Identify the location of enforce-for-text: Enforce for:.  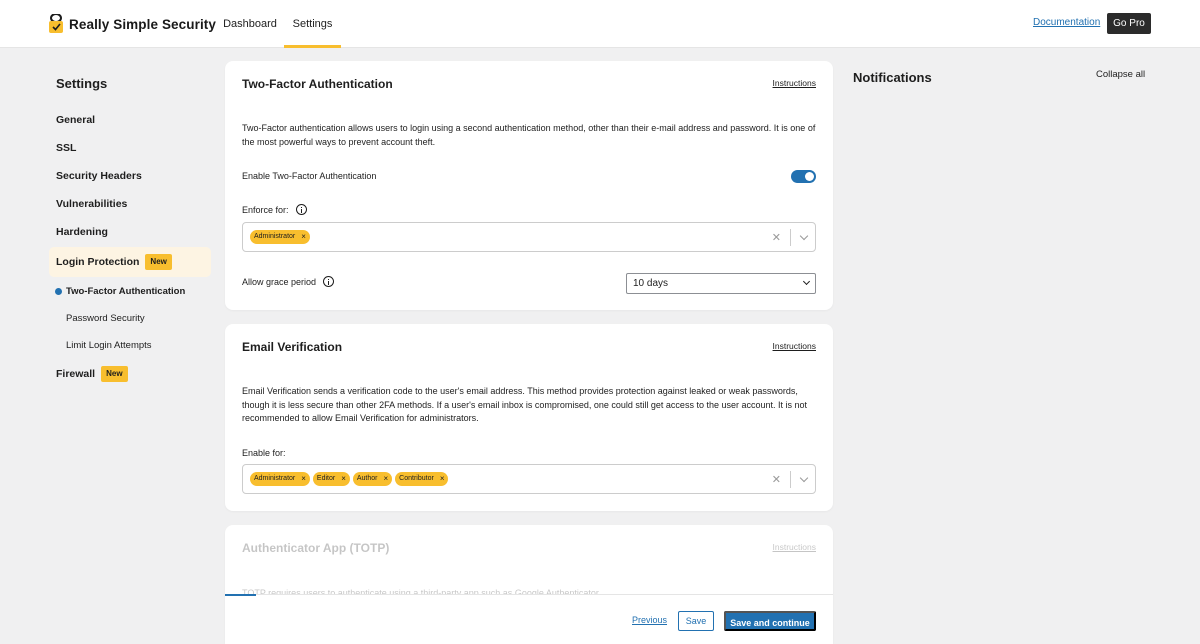
(265, 209).